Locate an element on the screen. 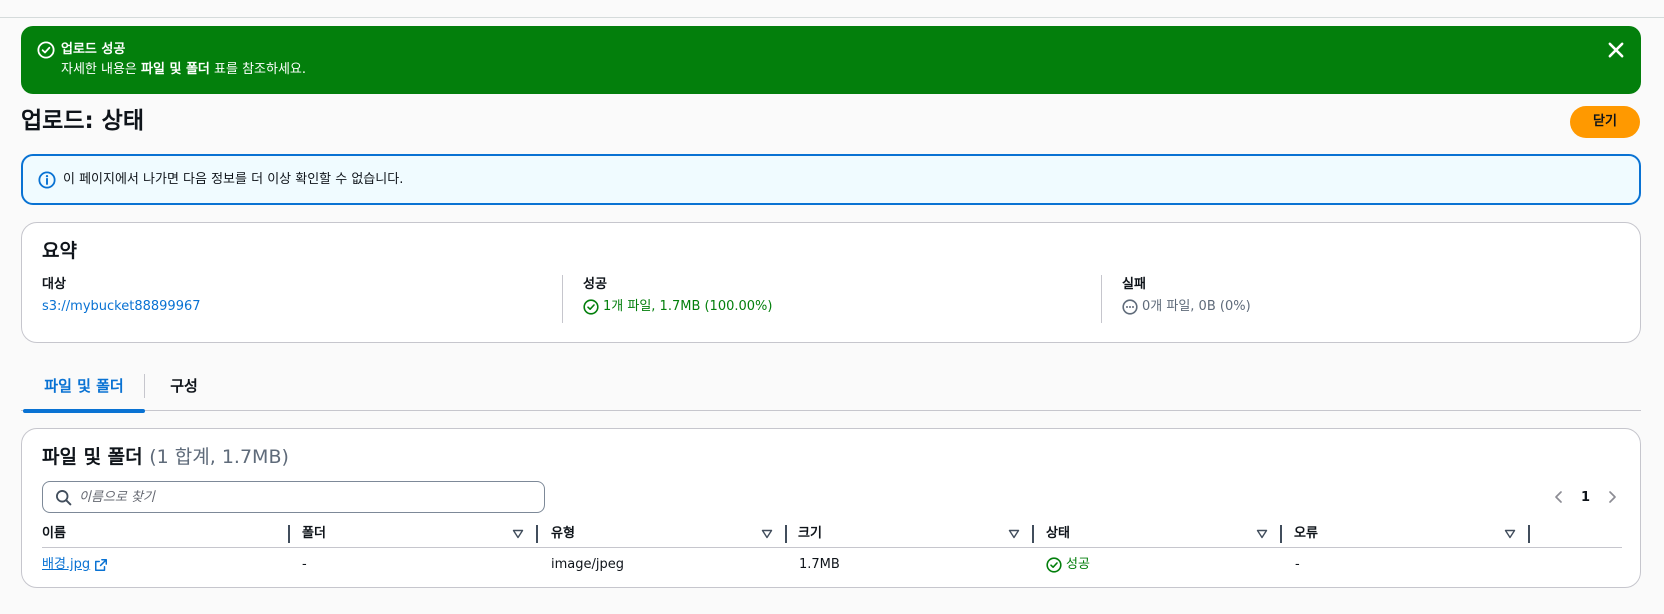  chevron-right-icon is located at coordinates (1612, 497).